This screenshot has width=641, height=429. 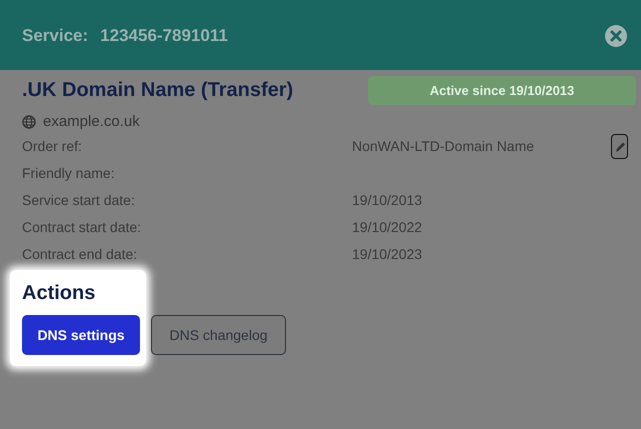 I want to click on detail-label: Service start date:, so click(x=79, y=200).